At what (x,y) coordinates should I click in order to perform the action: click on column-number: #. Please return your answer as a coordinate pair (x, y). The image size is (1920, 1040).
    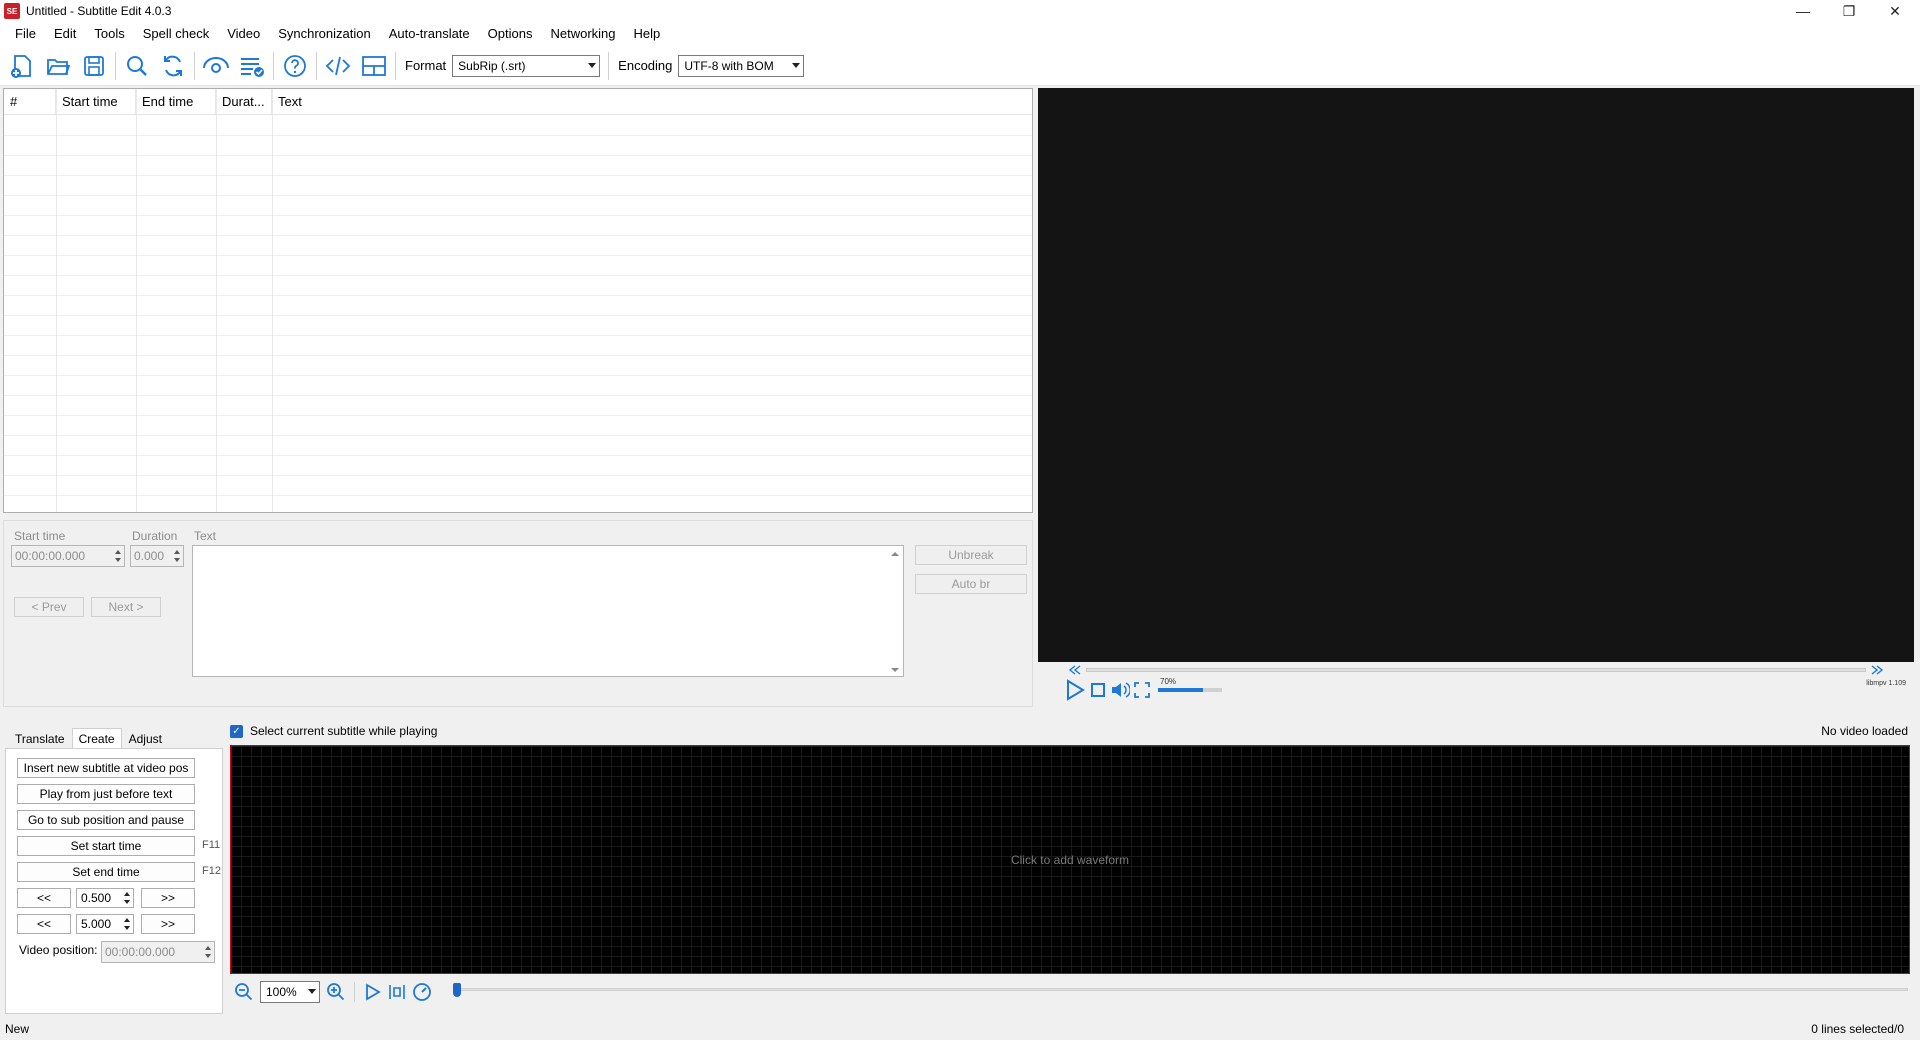
    Looking at the image, I should click on (30, 101).